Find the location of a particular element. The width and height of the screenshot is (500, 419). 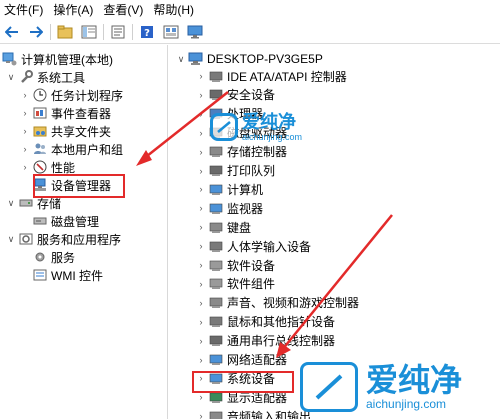

monitor-icon is located at coordinates (195, 32).